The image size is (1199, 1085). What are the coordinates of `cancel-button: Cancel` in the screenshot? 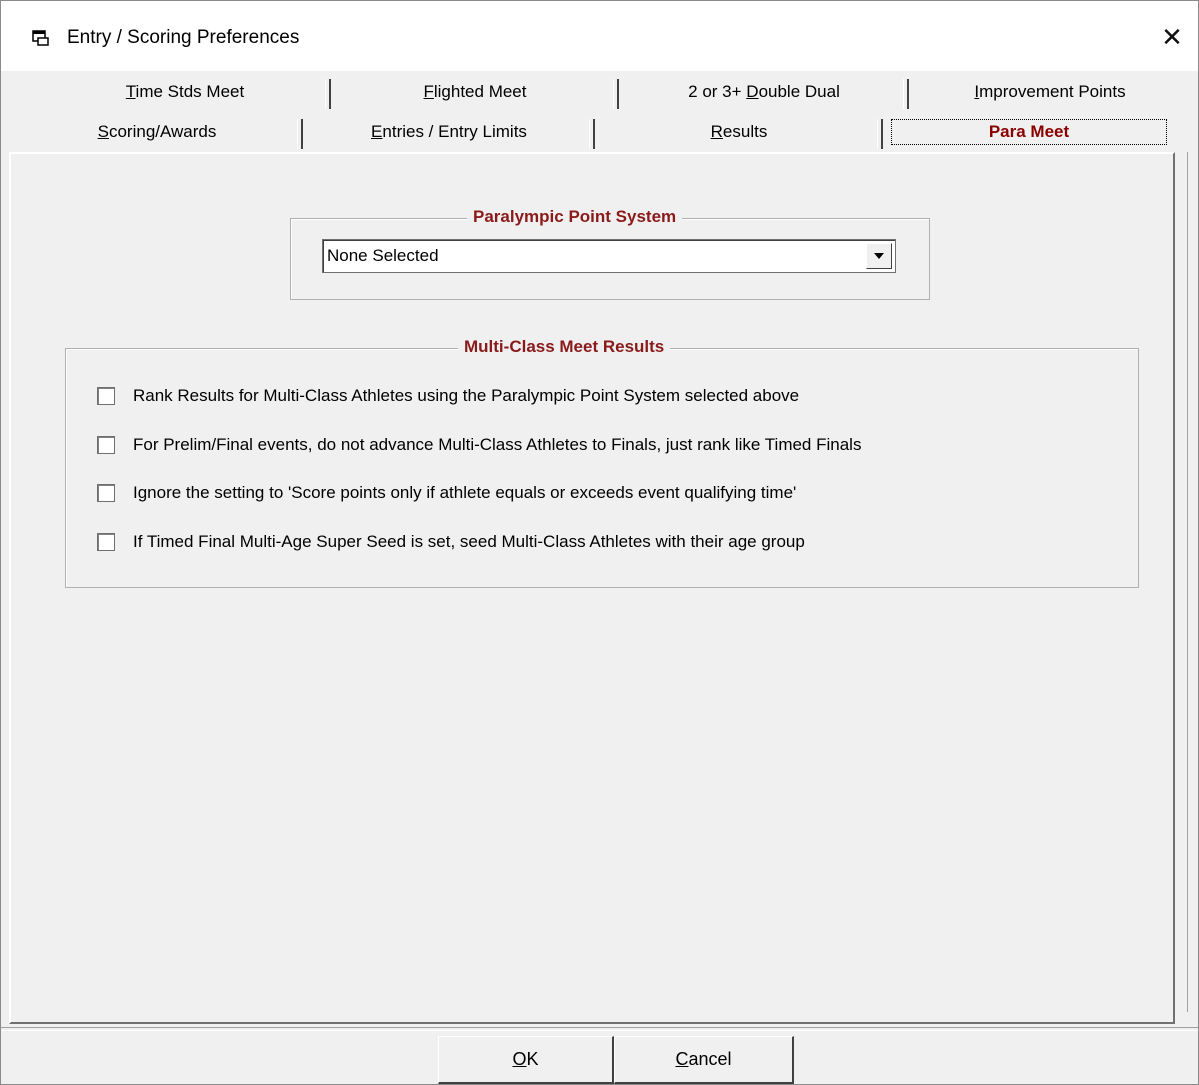 It's located at (704, 1060).